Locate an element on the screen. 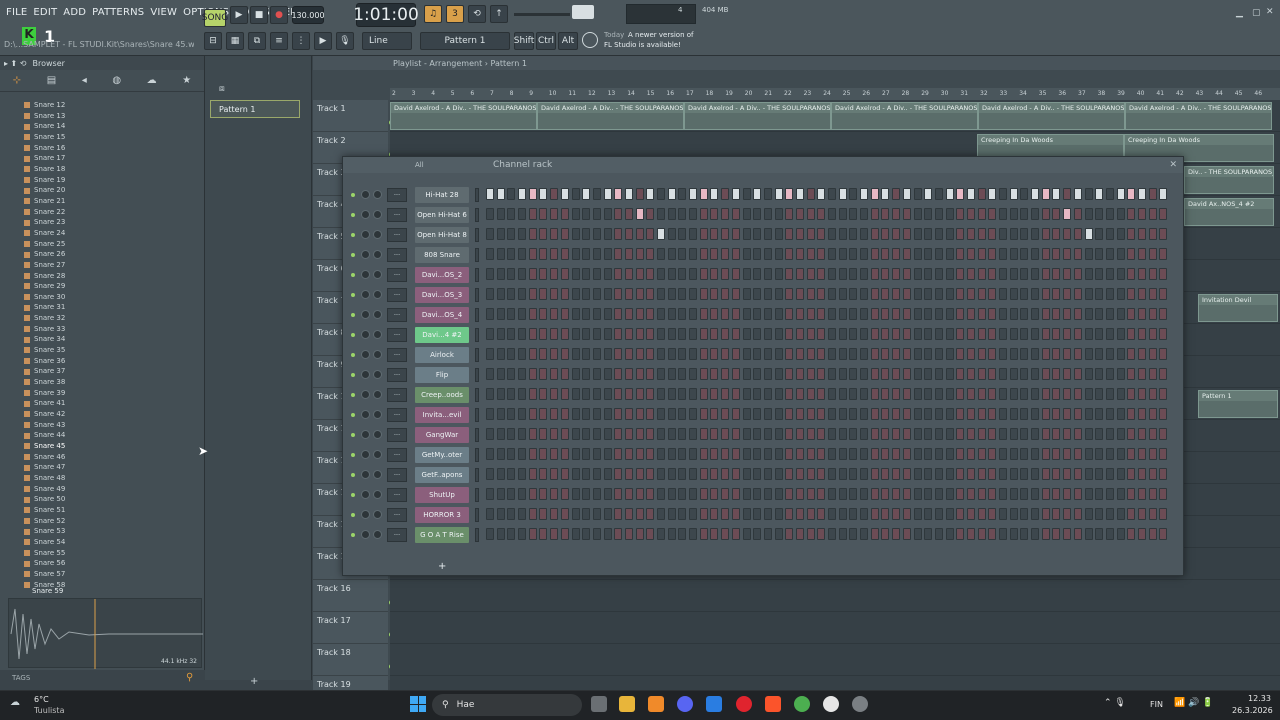  mic-button: 🎙 is located at coordinates (345, 41).